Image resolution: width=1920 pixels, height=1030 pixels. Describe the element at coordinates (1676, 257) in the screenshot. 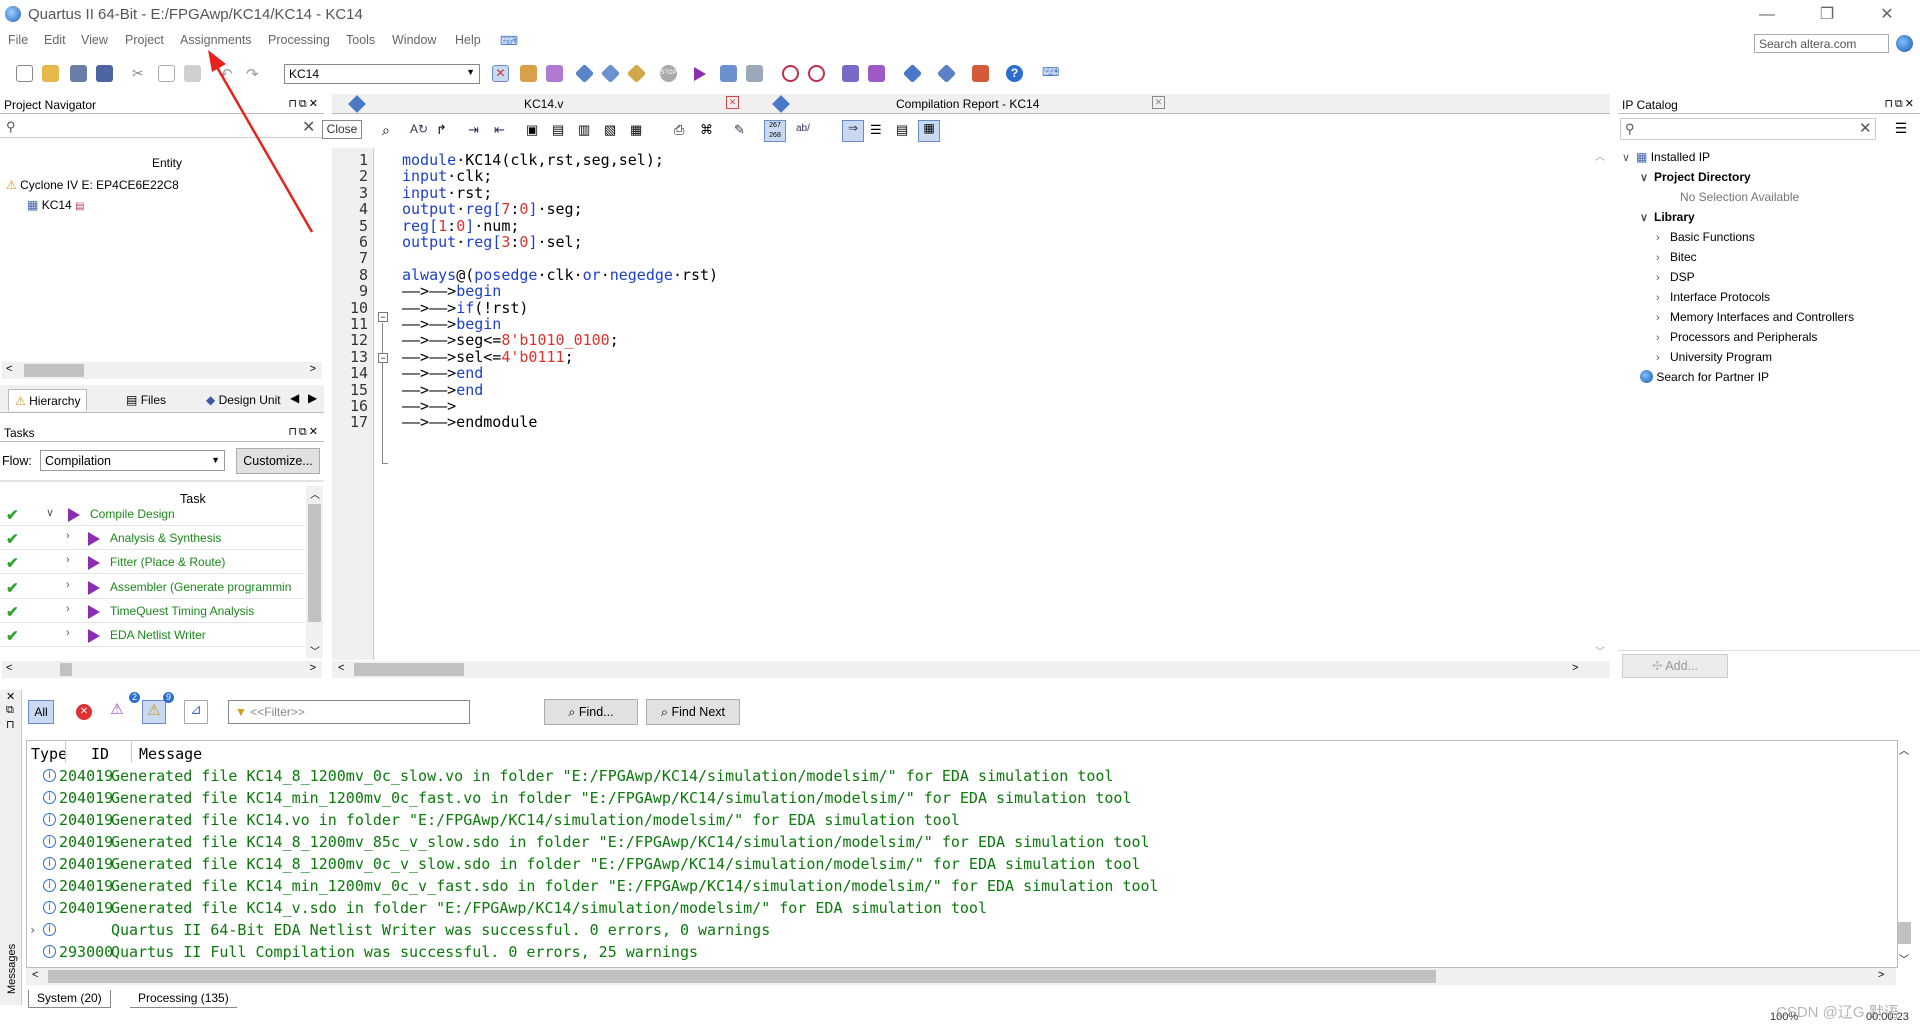

I see `ip-library-item: › Bitec` at that location.